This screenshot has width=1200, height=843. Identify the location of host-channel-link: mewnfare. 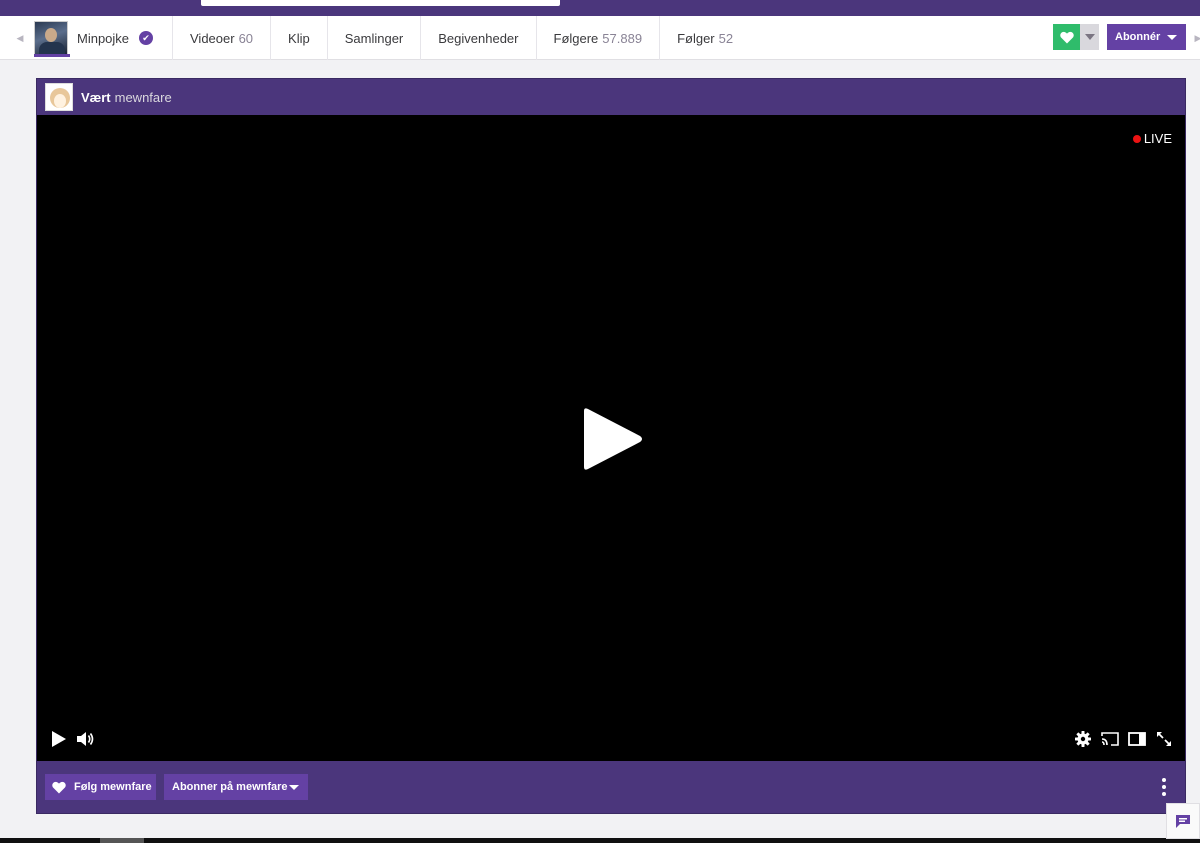
(143, 97).